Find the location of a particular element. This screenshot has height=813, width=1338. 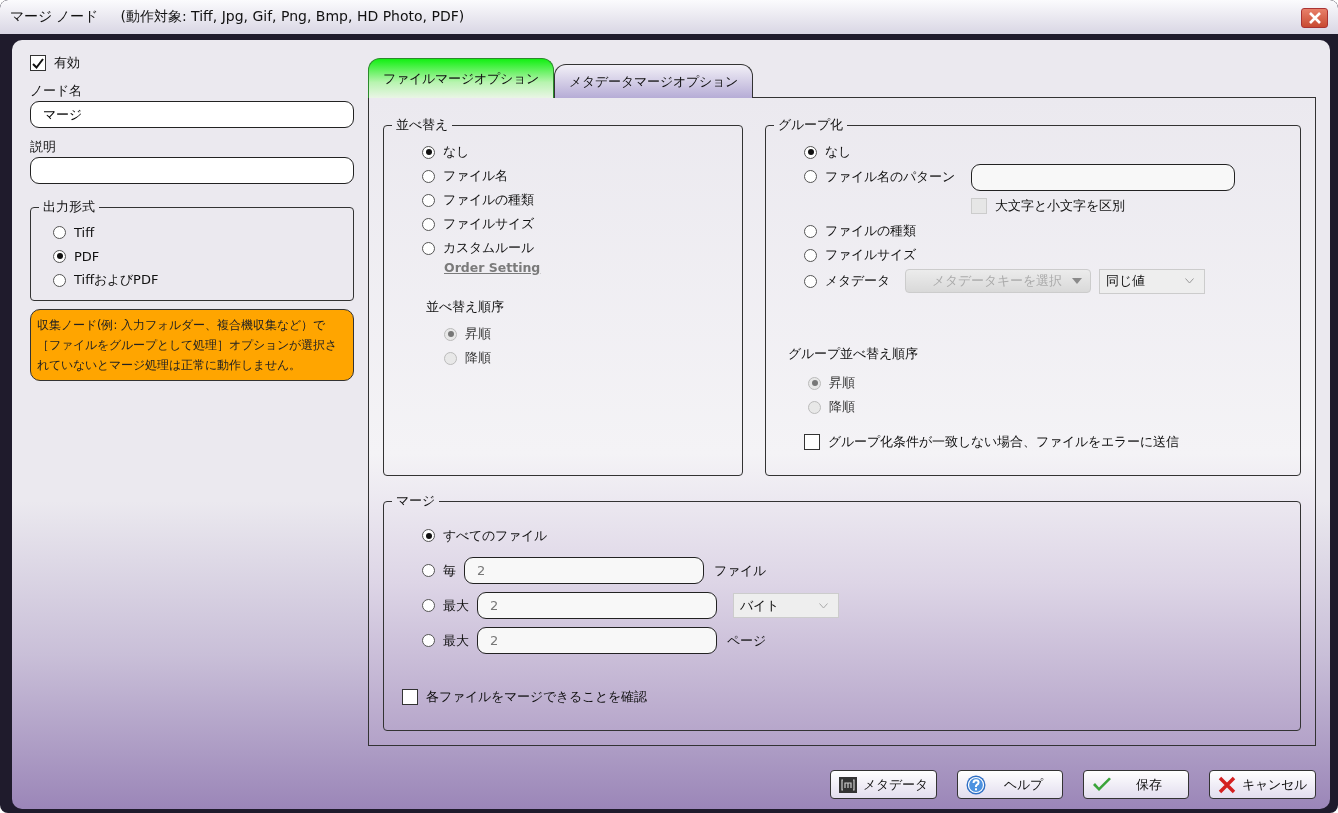

group-title: グループ化 is located at coordinates (810, 125).